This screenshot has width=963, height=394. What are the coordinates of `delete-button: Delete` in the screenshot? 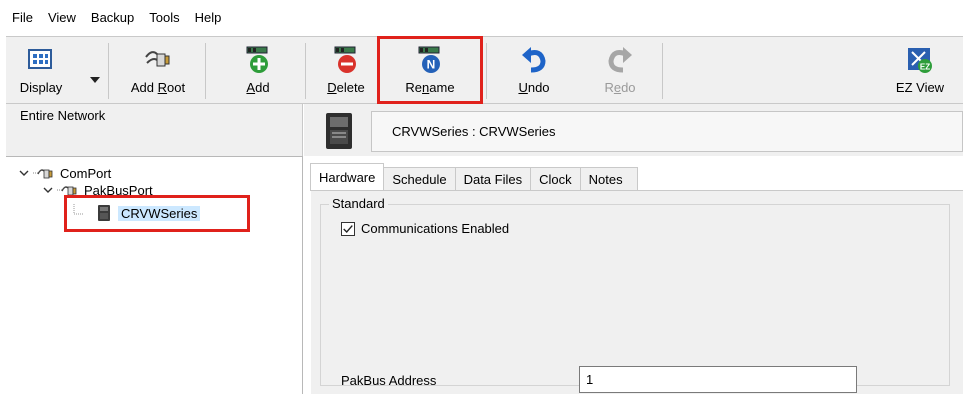 It's located at (346, 70).